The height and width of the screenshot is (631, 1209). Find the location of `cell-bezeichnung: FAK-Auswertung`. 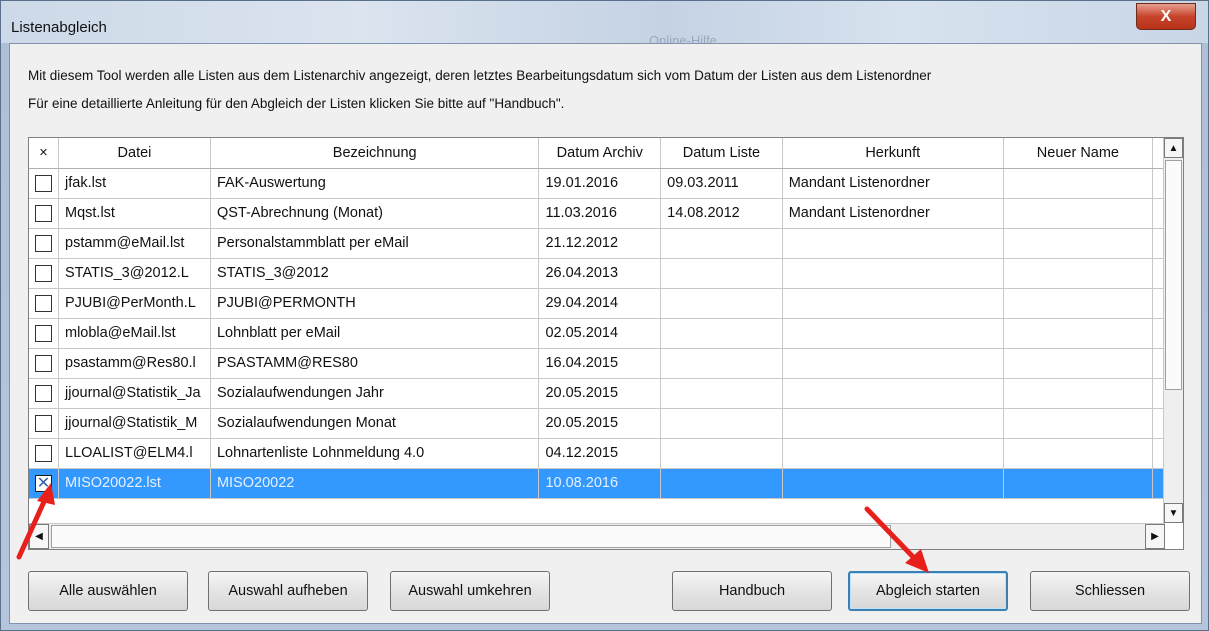

cell-bezeichnung: FAK-Auswertung is located at coordinates (375, 183).